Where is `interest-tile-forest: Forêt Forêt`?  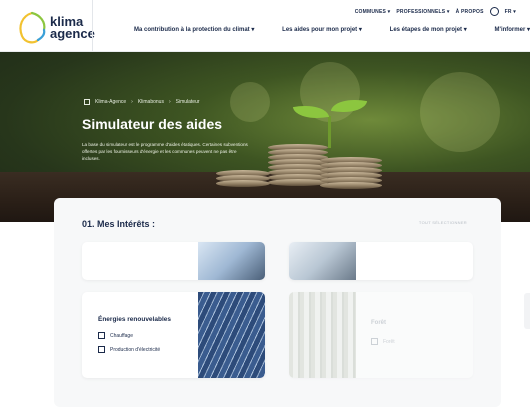
interest-tile-forest: Forêt Forêt is located at coordinates (381, 335).